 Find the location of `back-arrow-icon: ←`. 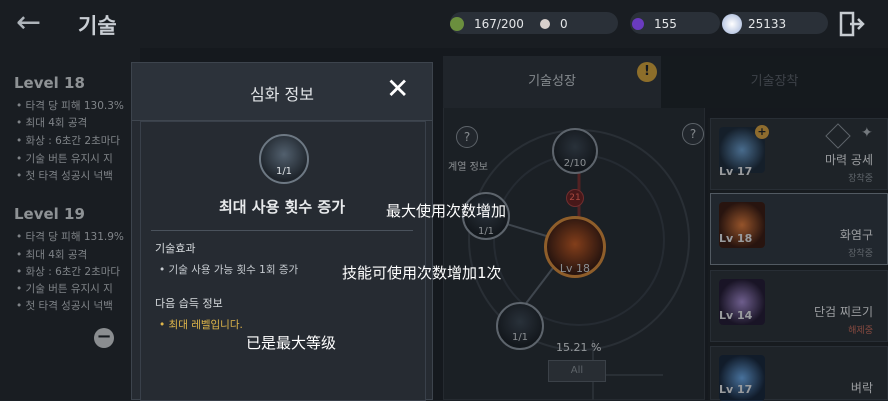

back-arrow-icon: ← is located at coordinates (28, 23).